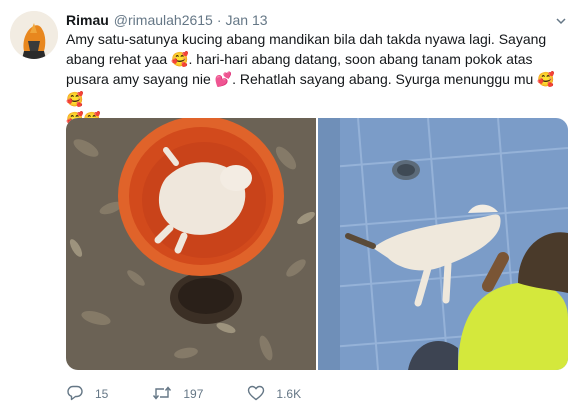  Describe the element at coordinates (561, 20) in the screenshot. I see `chevron-down-icon` at that location.